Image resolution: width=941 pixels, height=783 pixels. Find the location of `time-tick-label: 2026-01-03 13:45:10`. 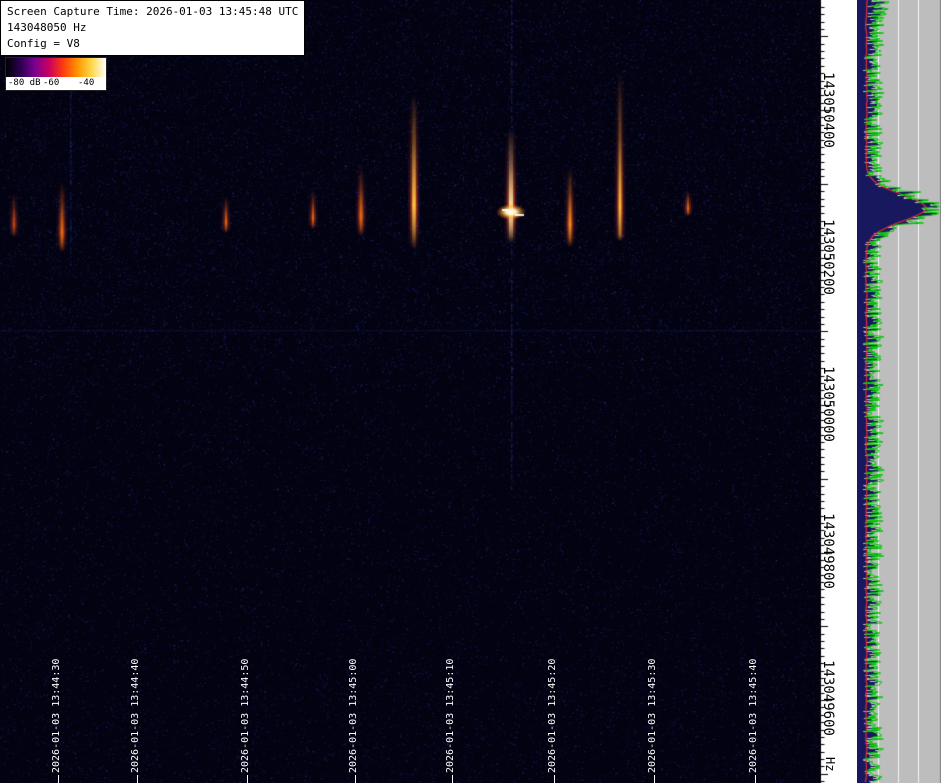

time-tick-label: 2026-01-03 13:45:10 is located at coordinates (450, 715).